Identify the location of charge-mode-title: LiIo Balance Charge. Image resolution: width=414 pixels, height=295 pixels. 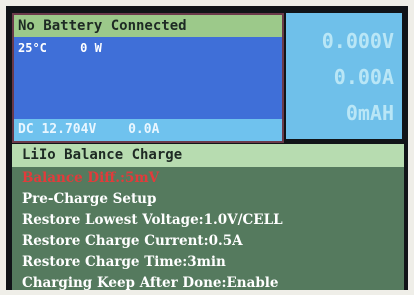
(208, 155).